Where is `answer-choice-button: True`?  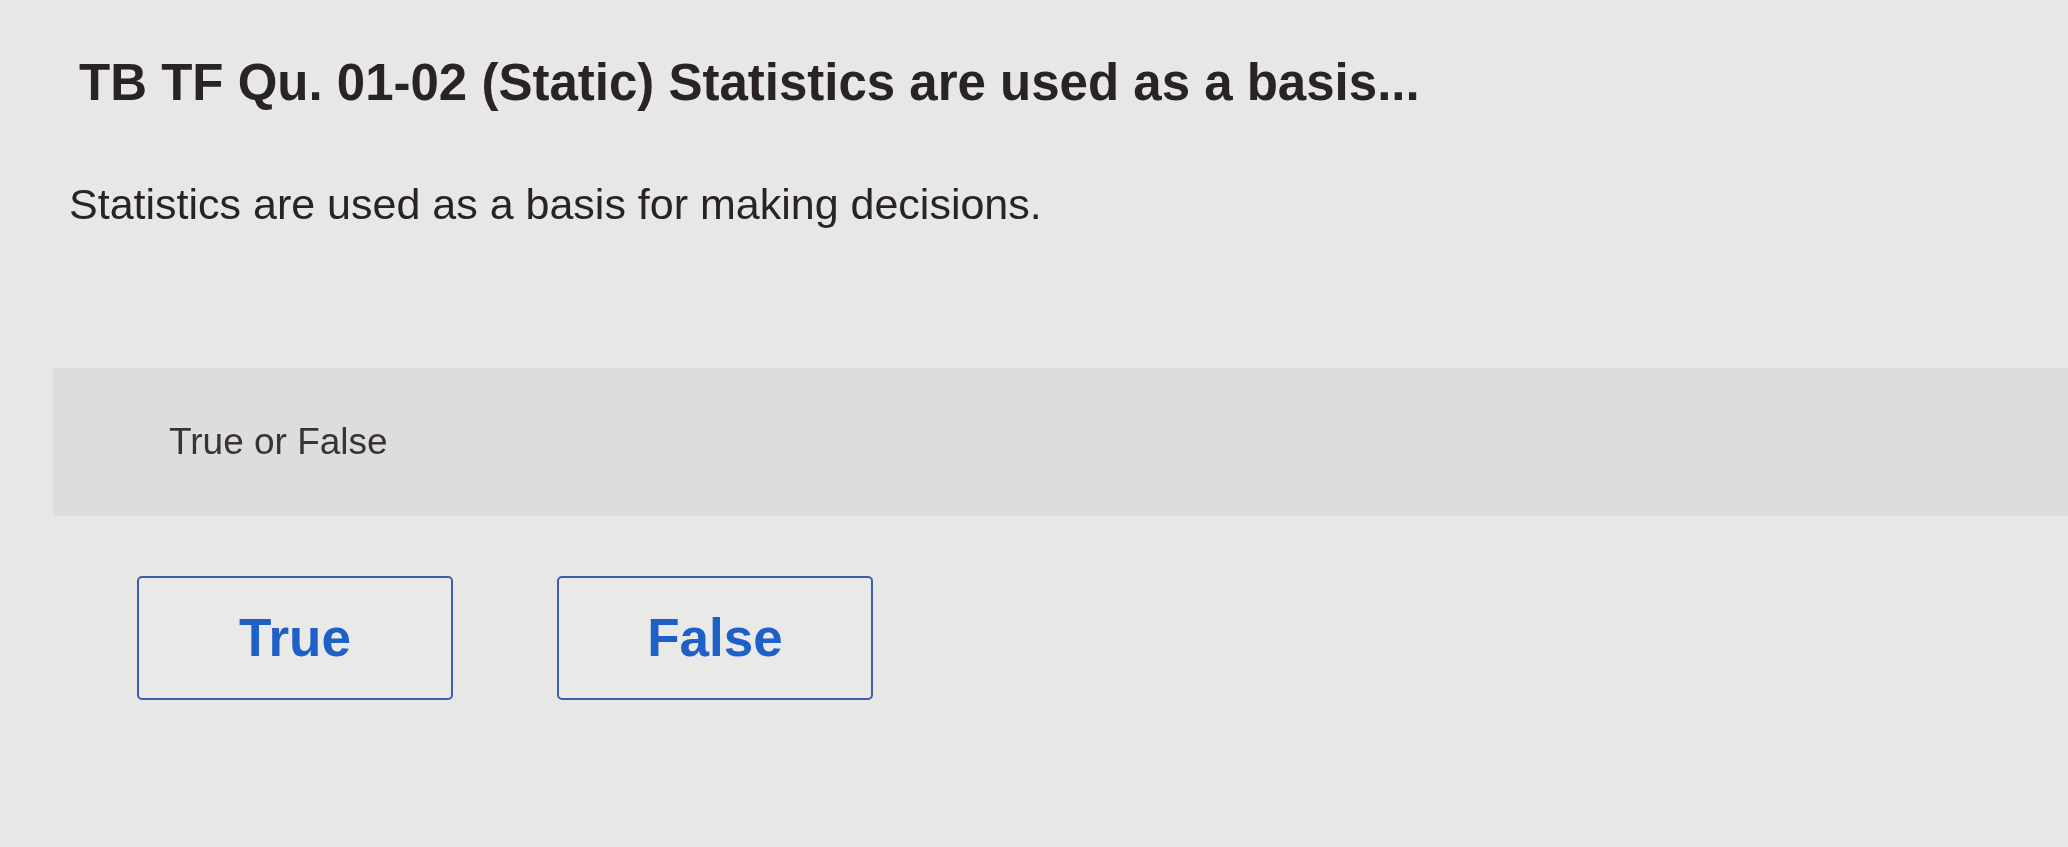 answer-choice-button: True is located at coordinates (295, 638).